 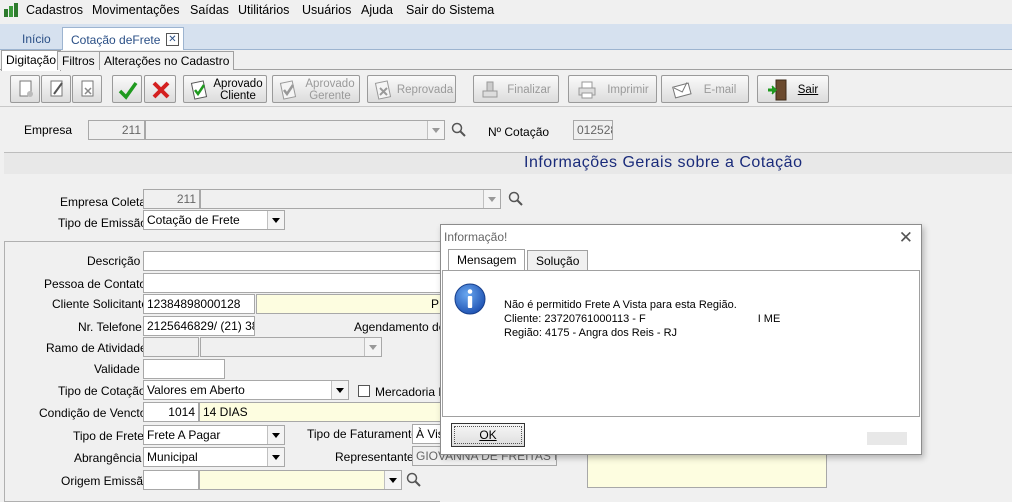 I want to click on aprovado-gerente-label-1: Aprovado, so click(x=330, y=84).